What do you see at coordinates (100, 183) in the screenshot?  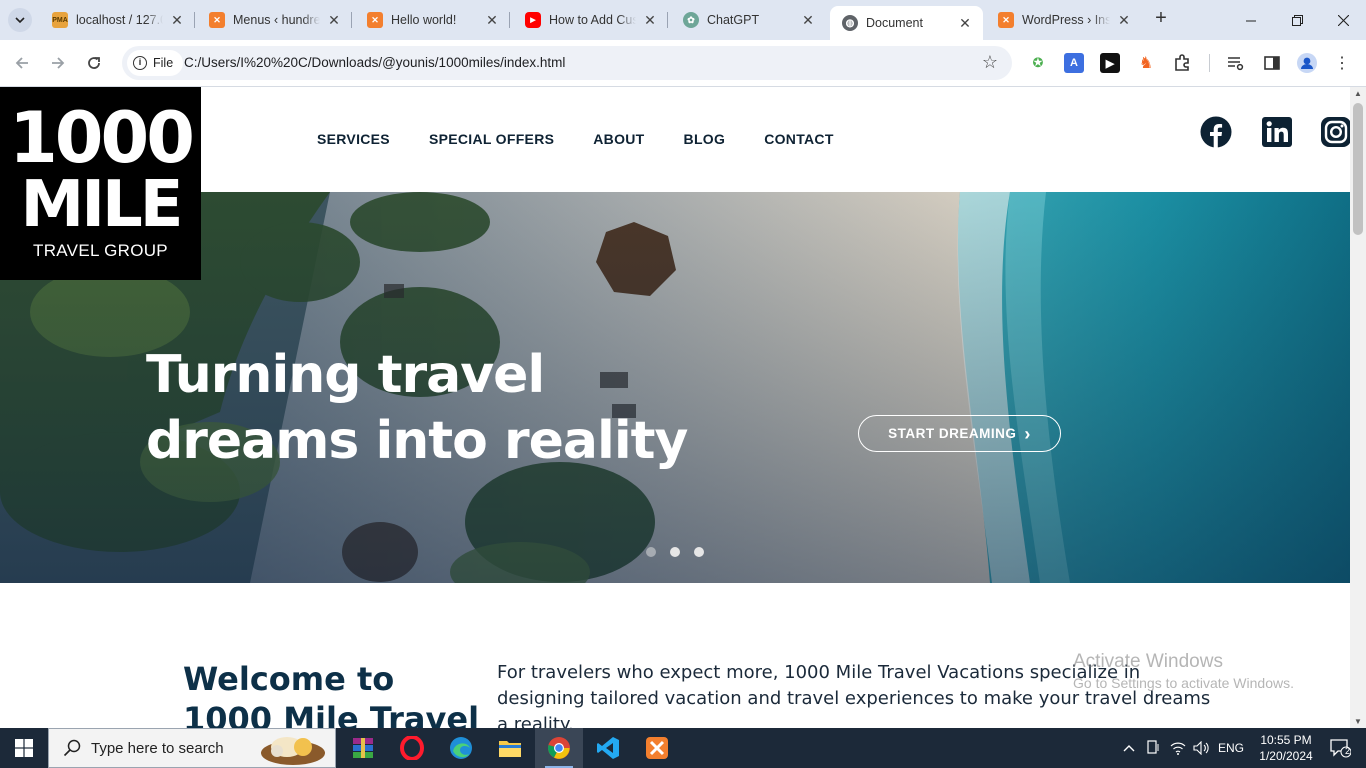 I see `site-logo: 1000 MILE TRAVEL GROUP` at bounding box center [100, 183].